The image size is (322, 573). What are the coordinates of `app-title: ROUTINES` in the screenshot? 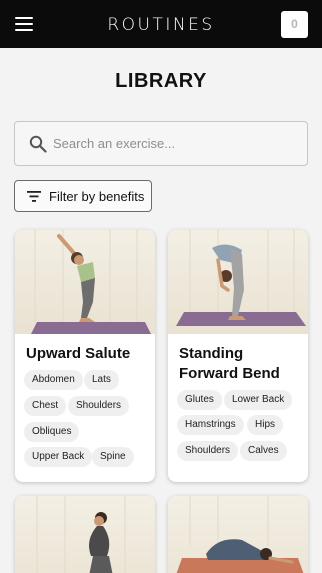 It's located at (161, 25).